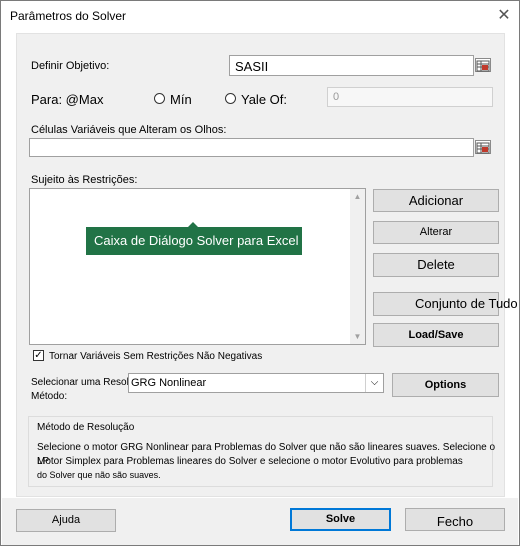  I want to click on variable-cells-label: Células Variáveis que Alteram os Olhos:, so click(129, 130).